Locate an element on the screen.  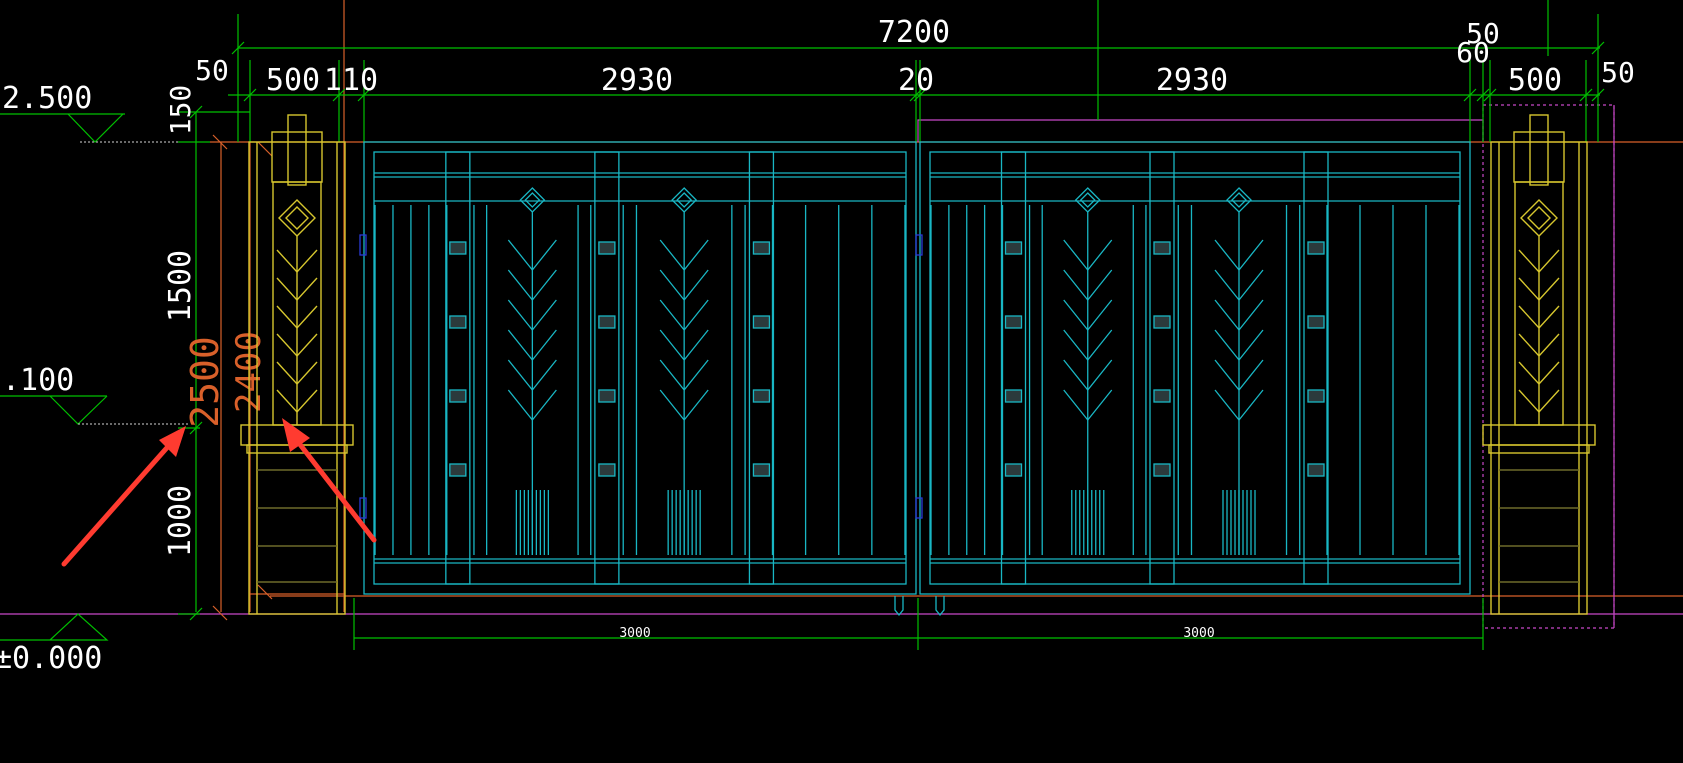
dim-overall-width: 7200 is located at coordinates (914, 32).